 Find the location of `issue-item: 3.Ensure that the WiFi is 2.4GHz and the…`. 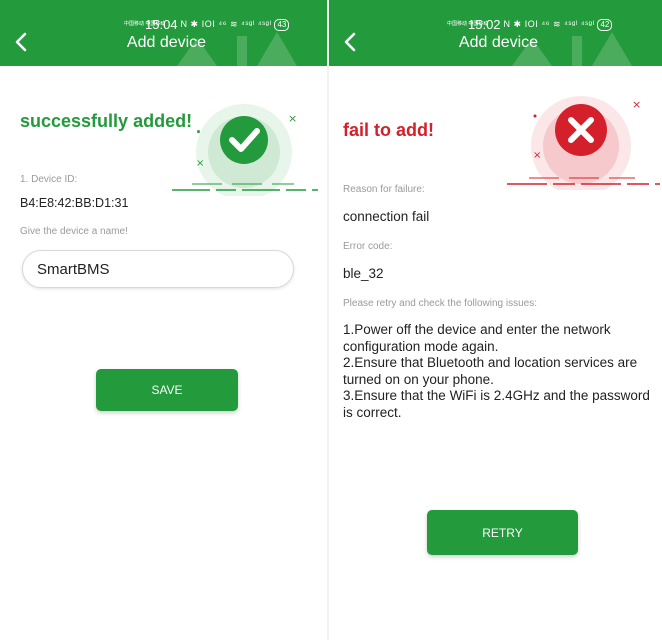

issue-item: 3.Ensure that the WiFi is 2.4GHz and the… is located at coordinates (496, 404).